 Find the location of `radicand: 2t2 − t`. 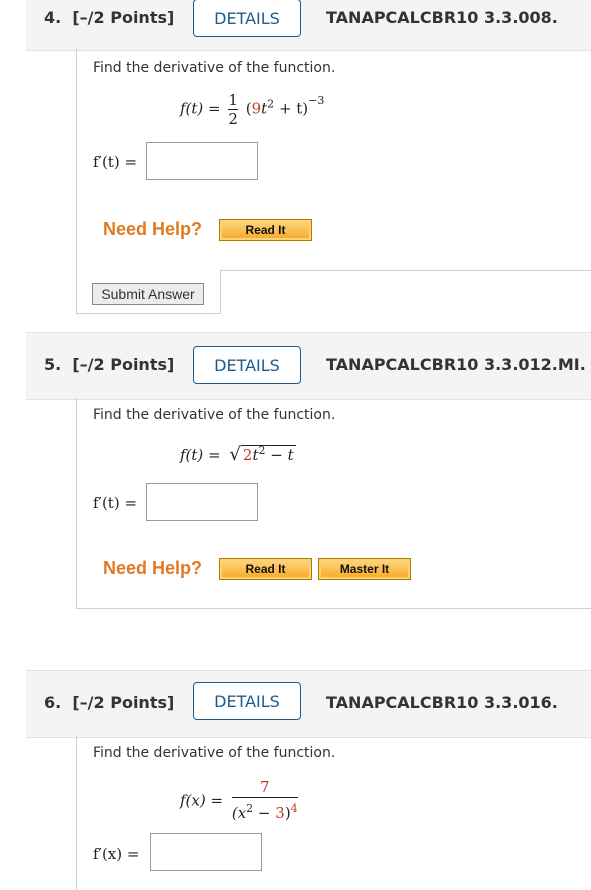

radicand: 2t2 − t is located at coordinates (268, 454).